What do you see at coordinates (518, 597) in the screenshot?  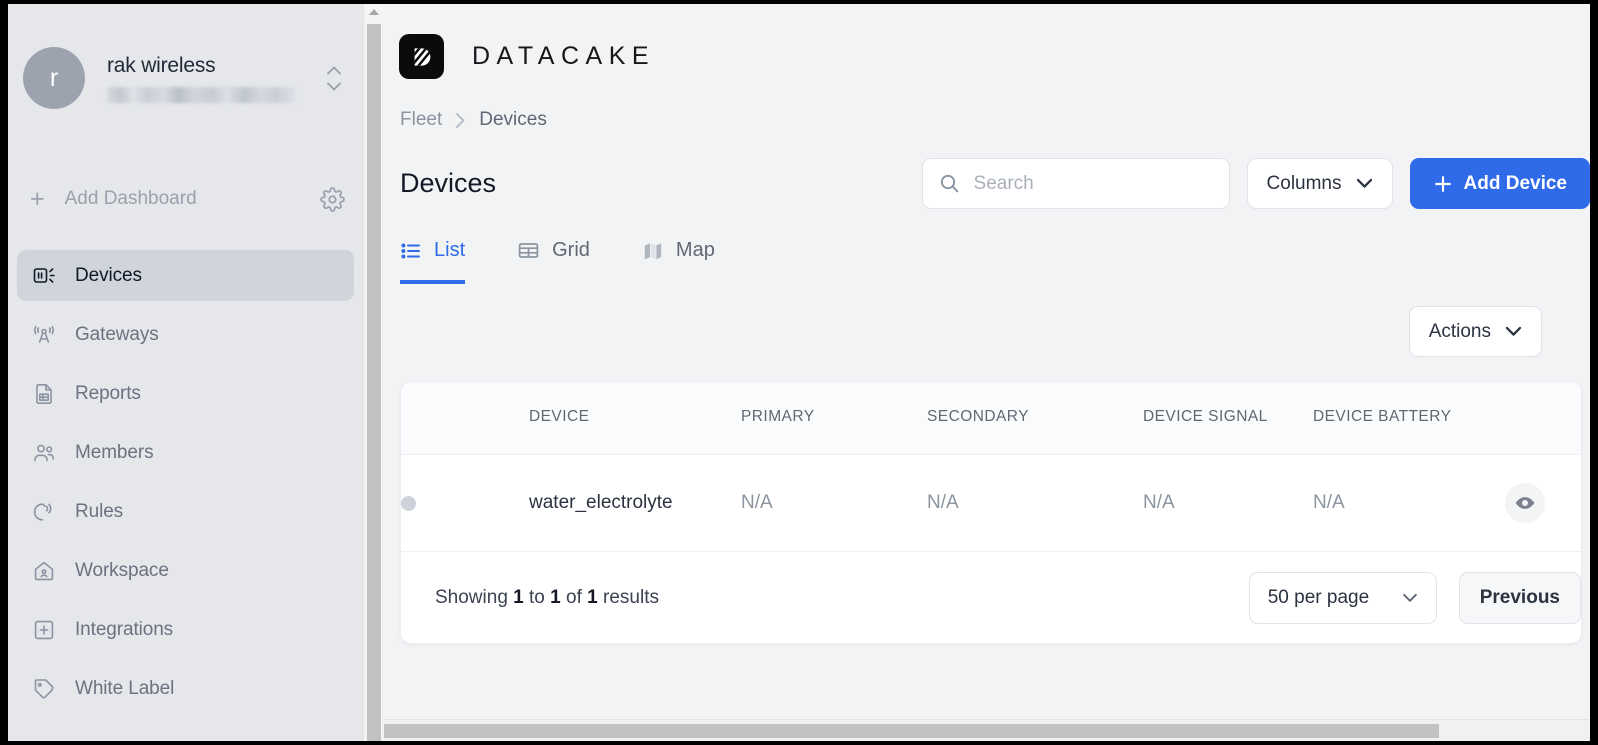 I see `showing-from: 1` at bounding box center [518, 597].